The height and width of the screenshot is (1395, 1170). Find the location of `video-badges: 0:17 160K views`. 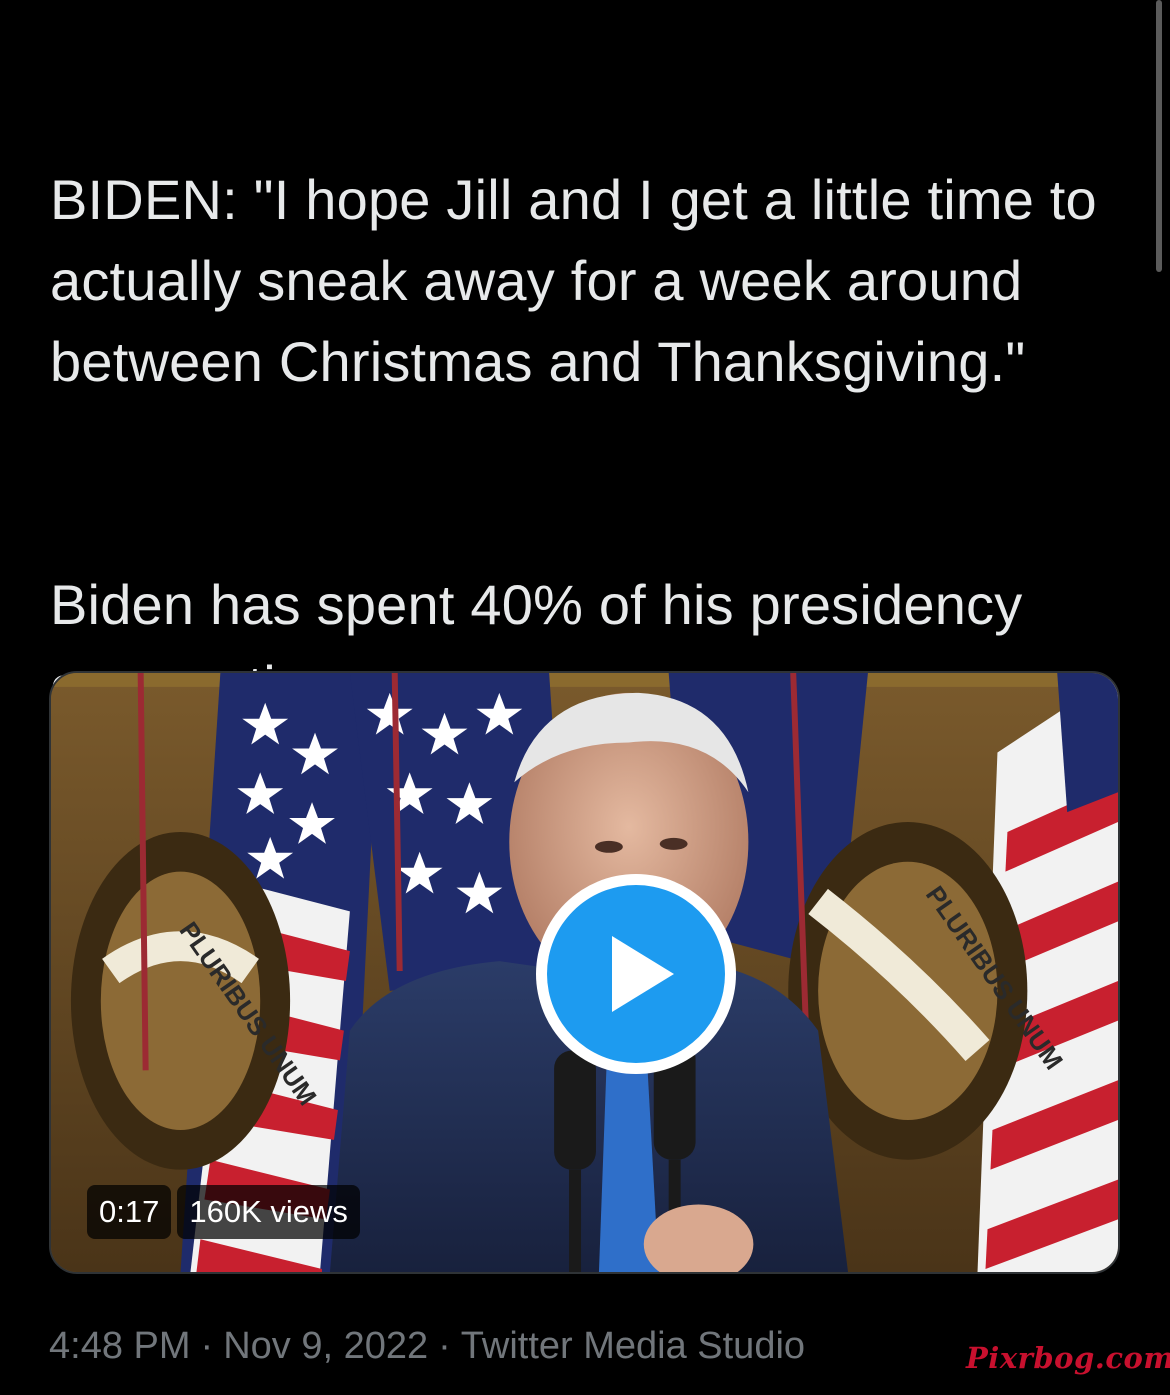

video-badges: 0:17 160K views is located at coordinates (223, 1212).